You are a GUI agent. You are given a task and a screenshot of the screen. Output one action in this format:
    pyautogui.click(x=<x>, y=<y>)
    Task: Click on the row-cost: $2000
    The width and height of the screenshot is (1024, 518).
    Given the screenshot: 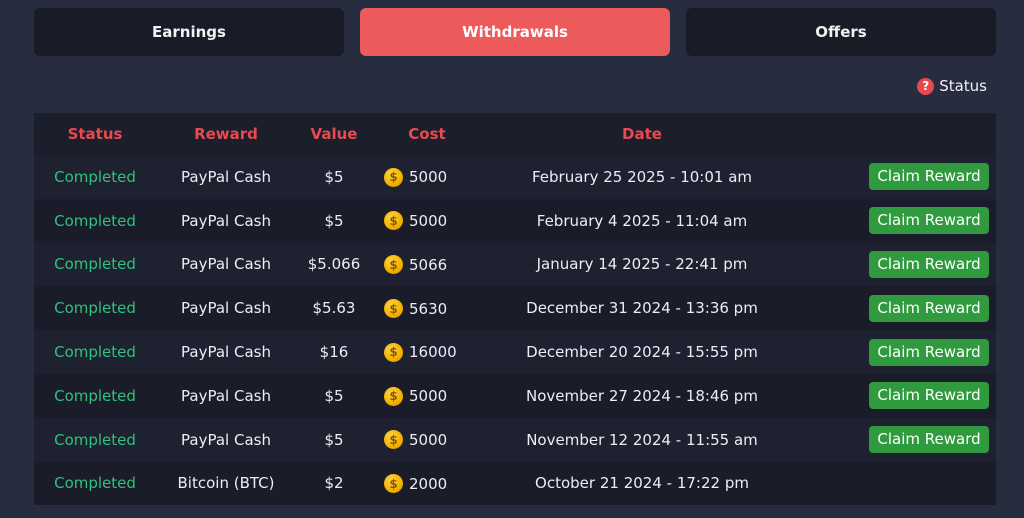 What is the action you would take?
    pyautogui.click(x=427, y=483)
    